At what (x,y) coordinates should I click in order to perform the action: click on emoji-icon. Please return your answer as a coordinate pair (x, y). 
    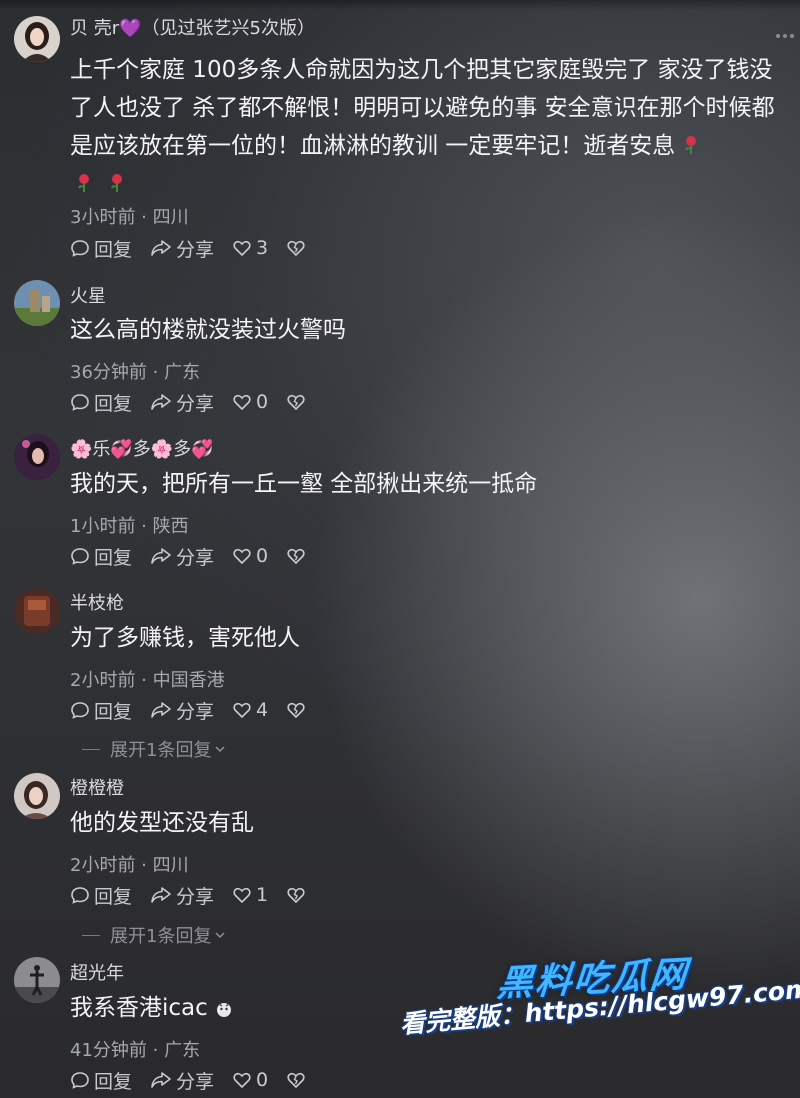
    Looking at the image, I should click on (224, 1010).